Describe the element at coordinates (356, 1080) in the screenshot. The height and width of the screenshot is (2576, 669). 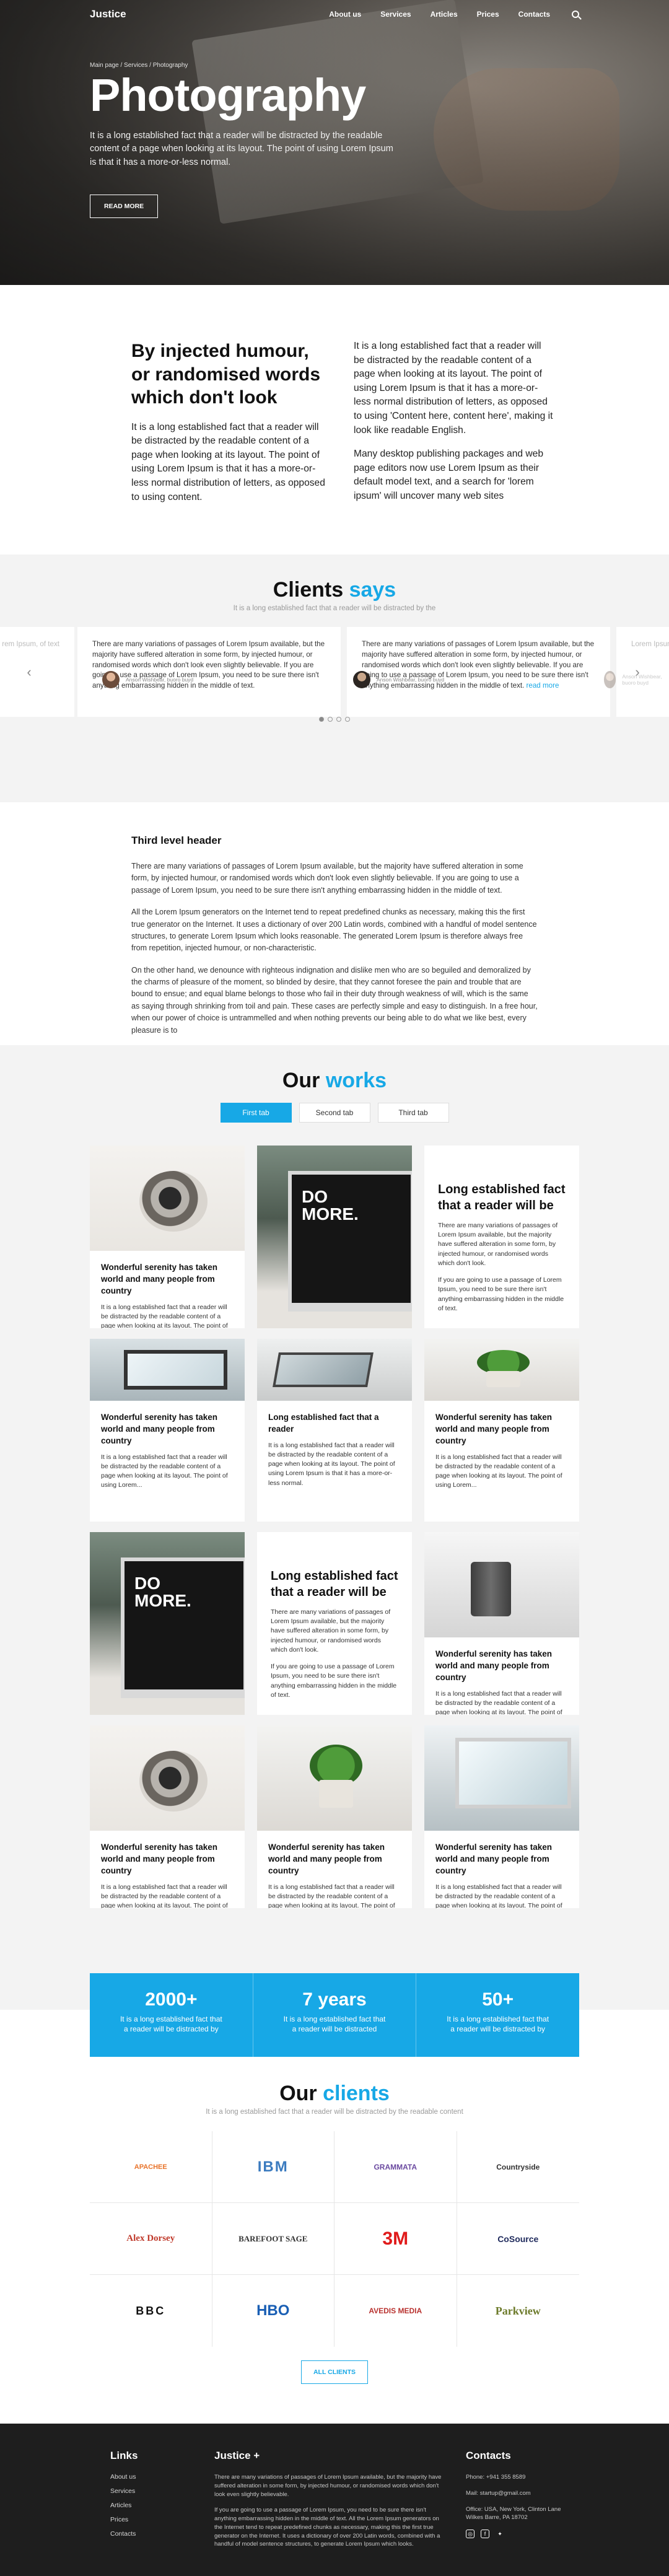
I see `works-title-accent: works` at that location.